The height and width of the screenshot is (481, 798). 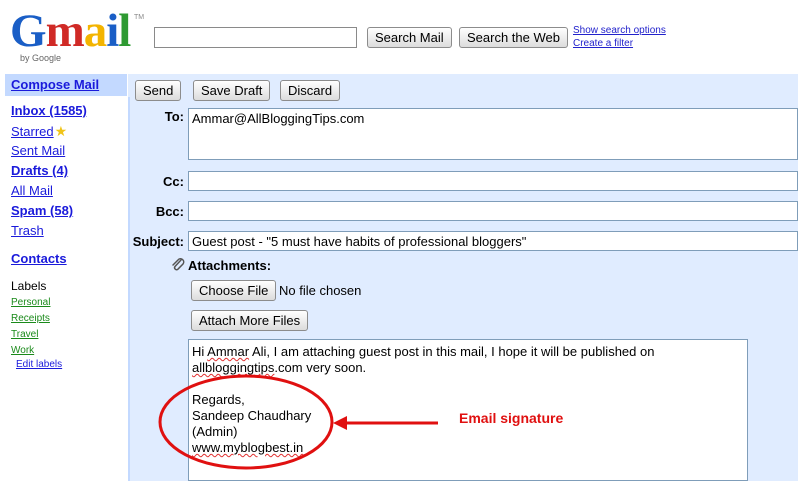 I want to click on sidebar-item-inbox: Inbox (1585), so click(x=49, y=110).